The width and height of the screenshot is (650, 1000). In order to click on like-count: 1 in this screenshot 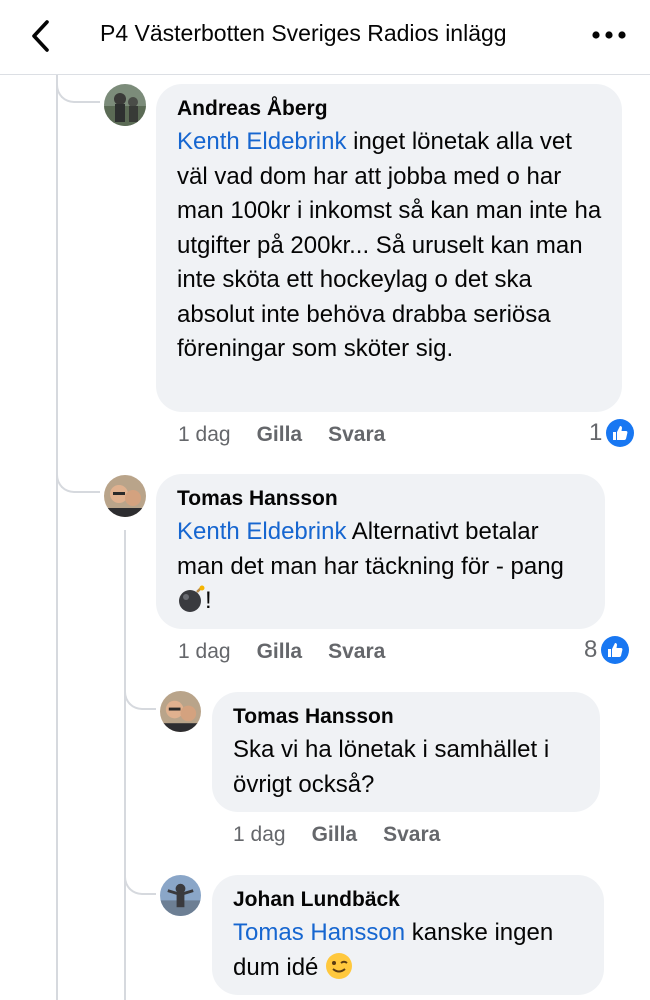, I will do `click(596, 432)`.